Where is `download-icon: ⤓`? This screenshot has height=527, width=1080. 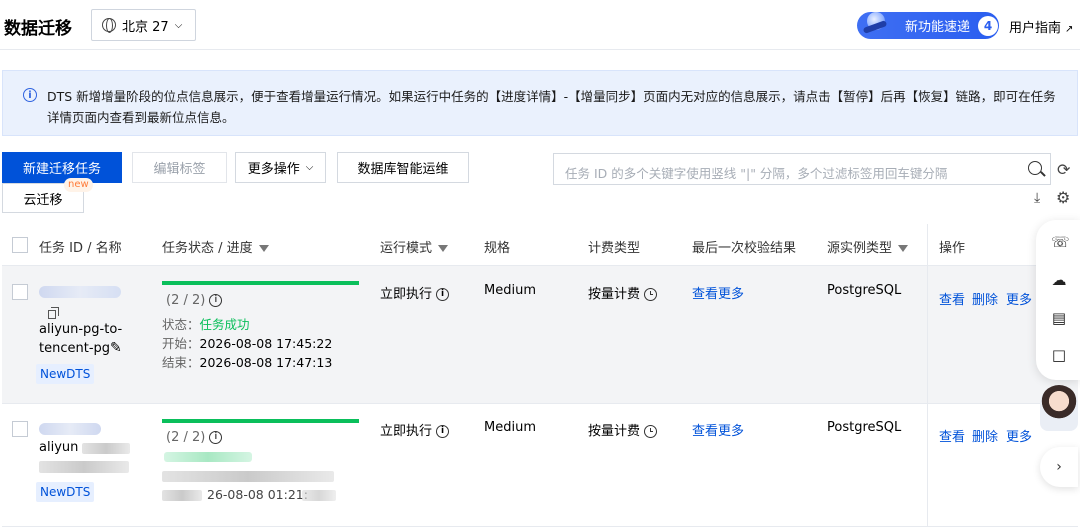
download-icon: ⤓ is located at coordinates (1037, 198).